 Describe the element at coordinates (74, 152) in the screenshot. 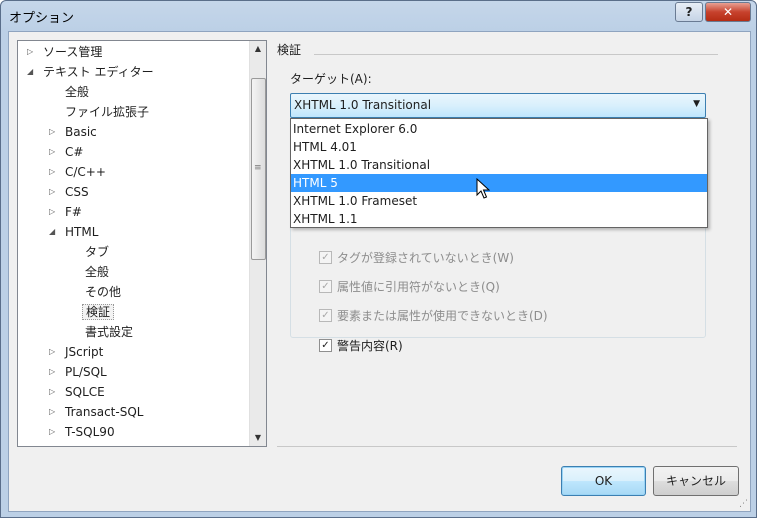

I see `tree-item-label: C#` at that location.